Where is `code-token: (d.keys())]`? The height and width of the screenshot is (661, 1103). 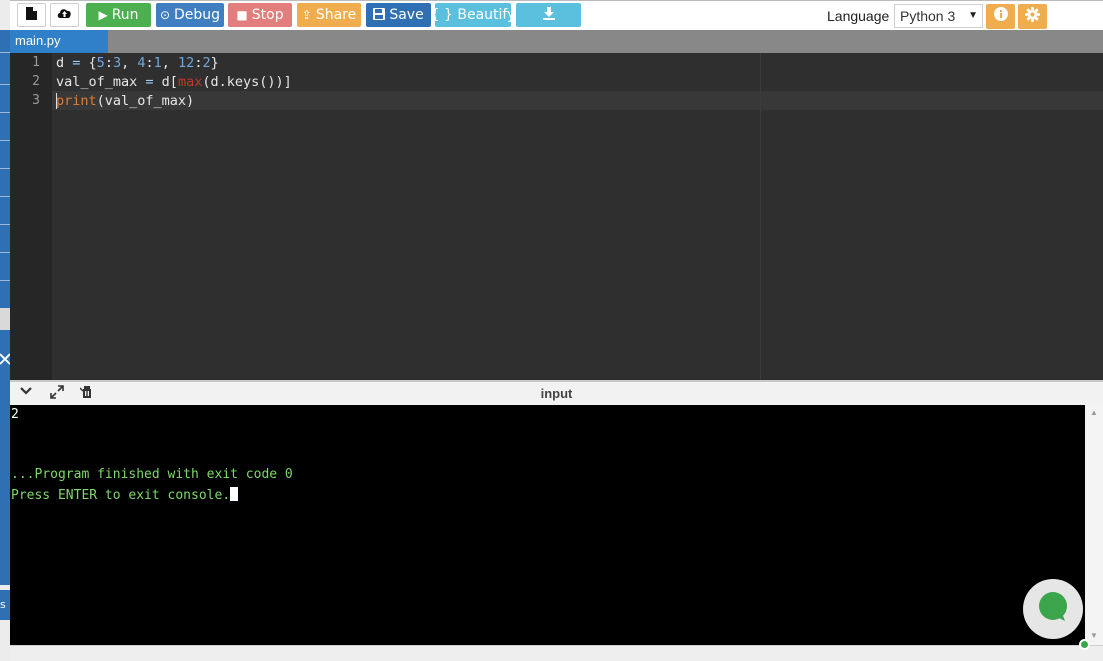 code-token: (d.keys())] is located at coordinates (247, 82).